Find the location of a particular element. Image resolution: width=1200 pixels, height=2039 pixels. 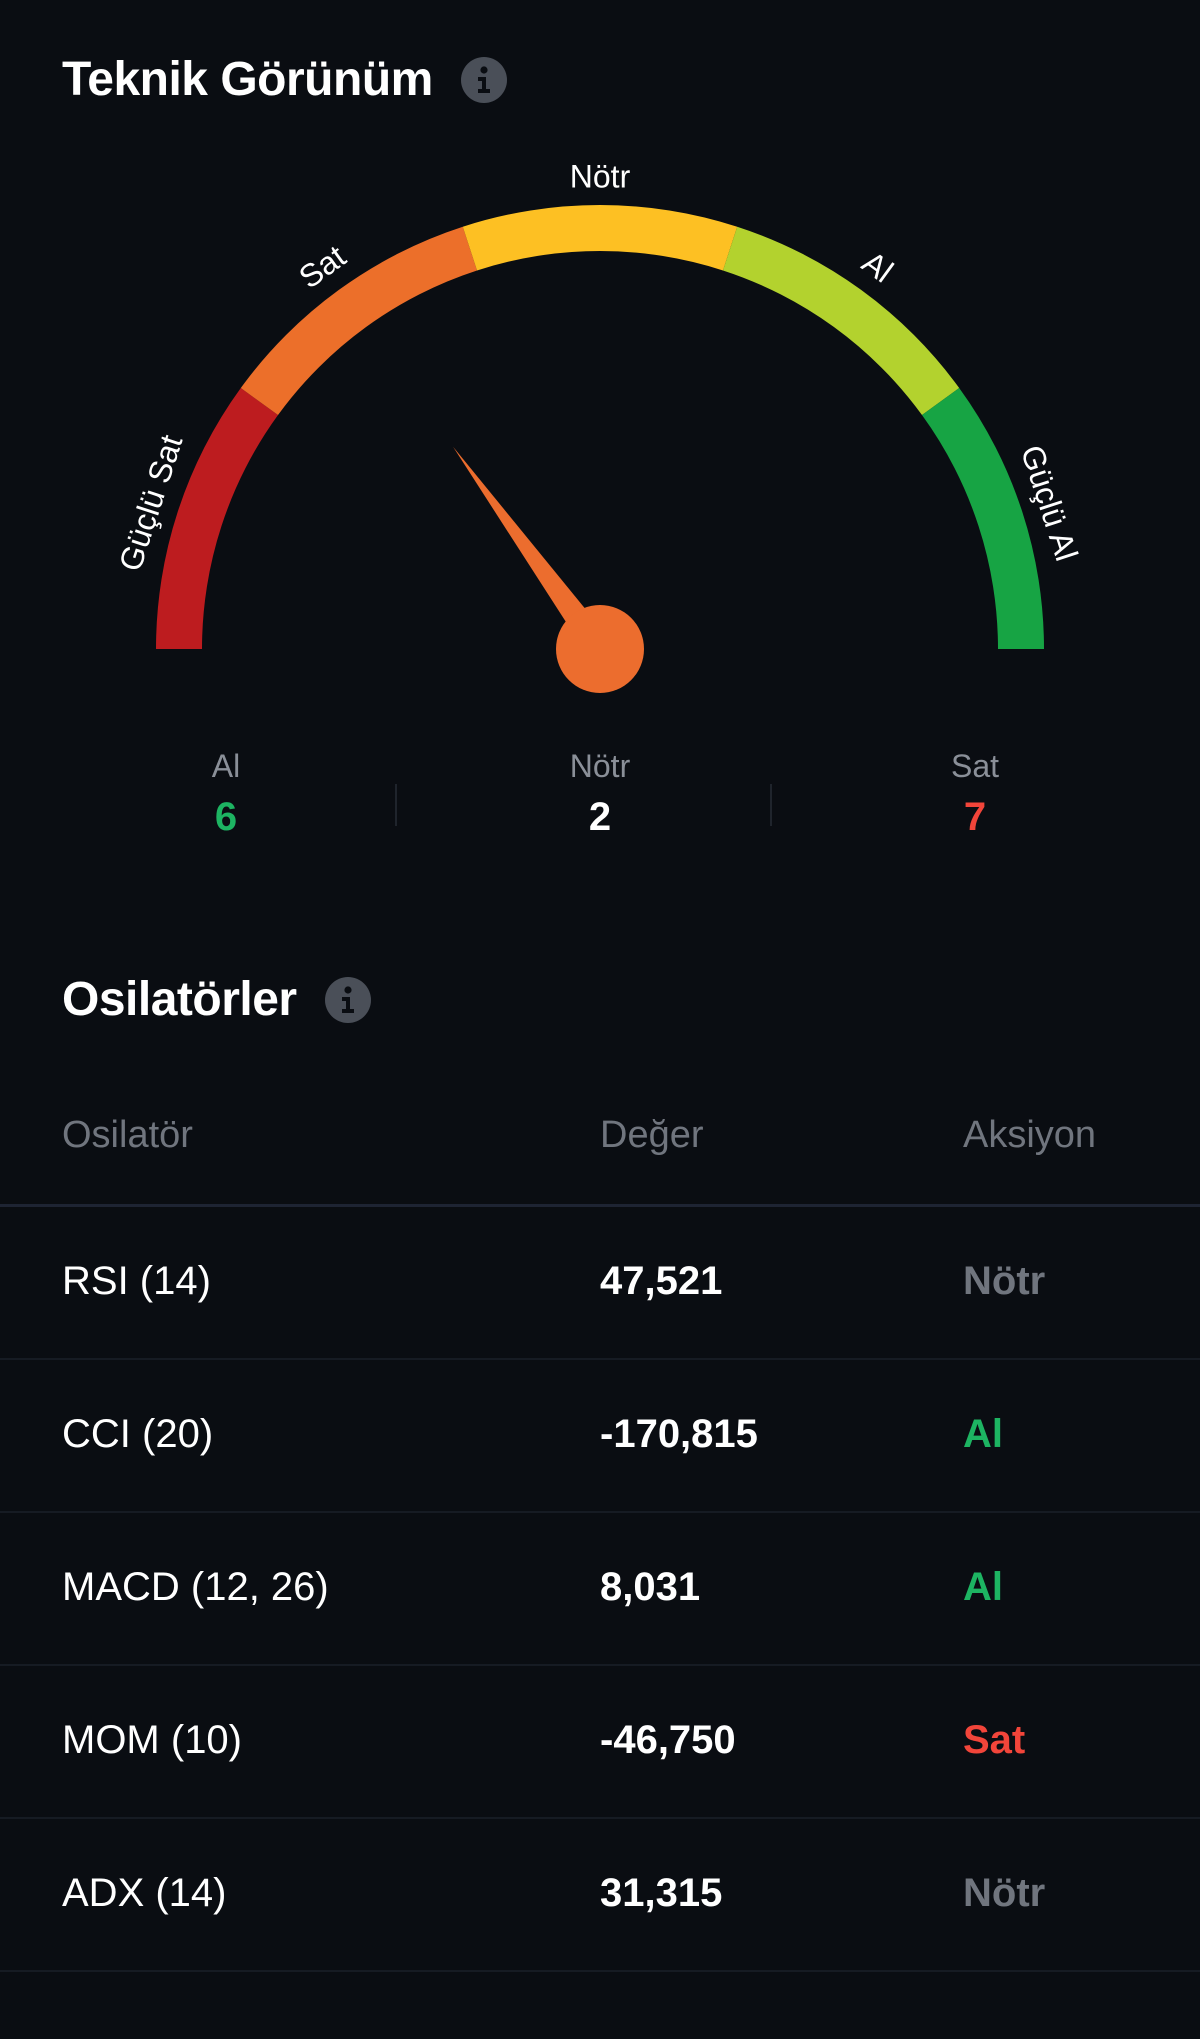

table-header: Osilatör Değer Aksiyon is located at coordinates (600, 1143).